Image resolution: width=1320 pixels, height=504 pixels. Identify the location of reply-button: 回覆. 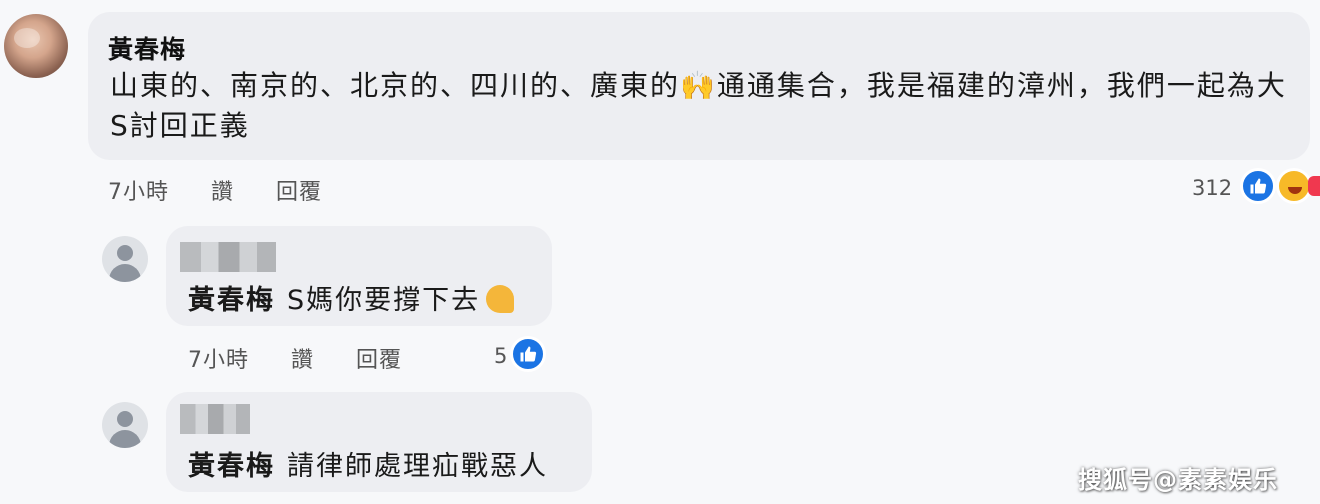
(299, 190).